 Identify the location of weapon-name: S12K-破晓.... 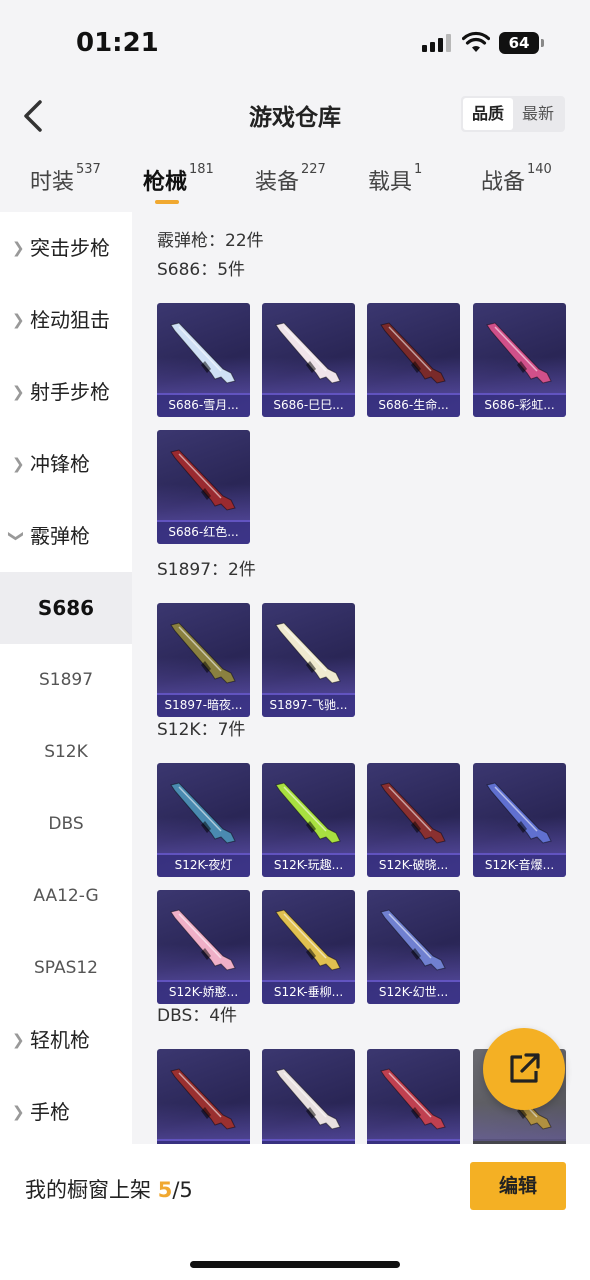
(413, 865).